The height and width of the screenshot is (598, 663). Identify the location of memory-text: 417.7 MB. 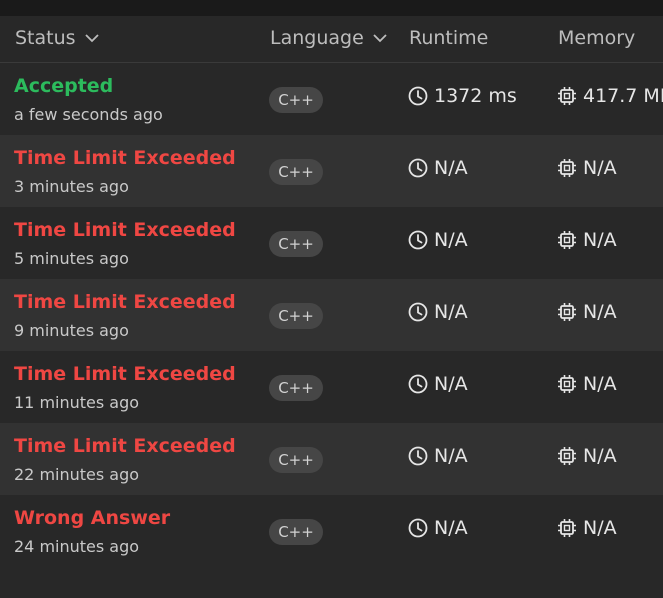
(623, 96).